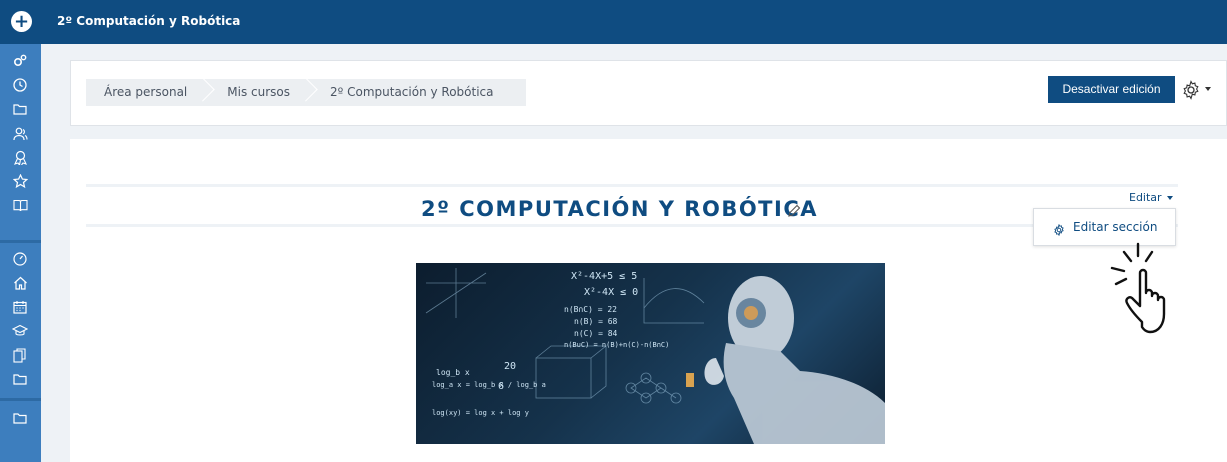 This screenshot has height=462, width=1227. I want to click on left-sidebar, so click(20, 253).